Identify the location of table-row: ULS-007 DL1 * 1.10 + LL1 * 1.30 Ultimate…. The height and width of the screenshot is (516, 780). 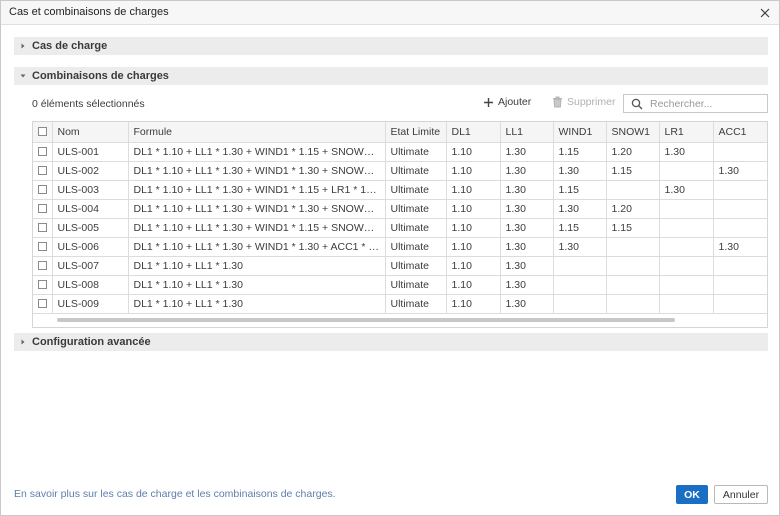
(400, 266).